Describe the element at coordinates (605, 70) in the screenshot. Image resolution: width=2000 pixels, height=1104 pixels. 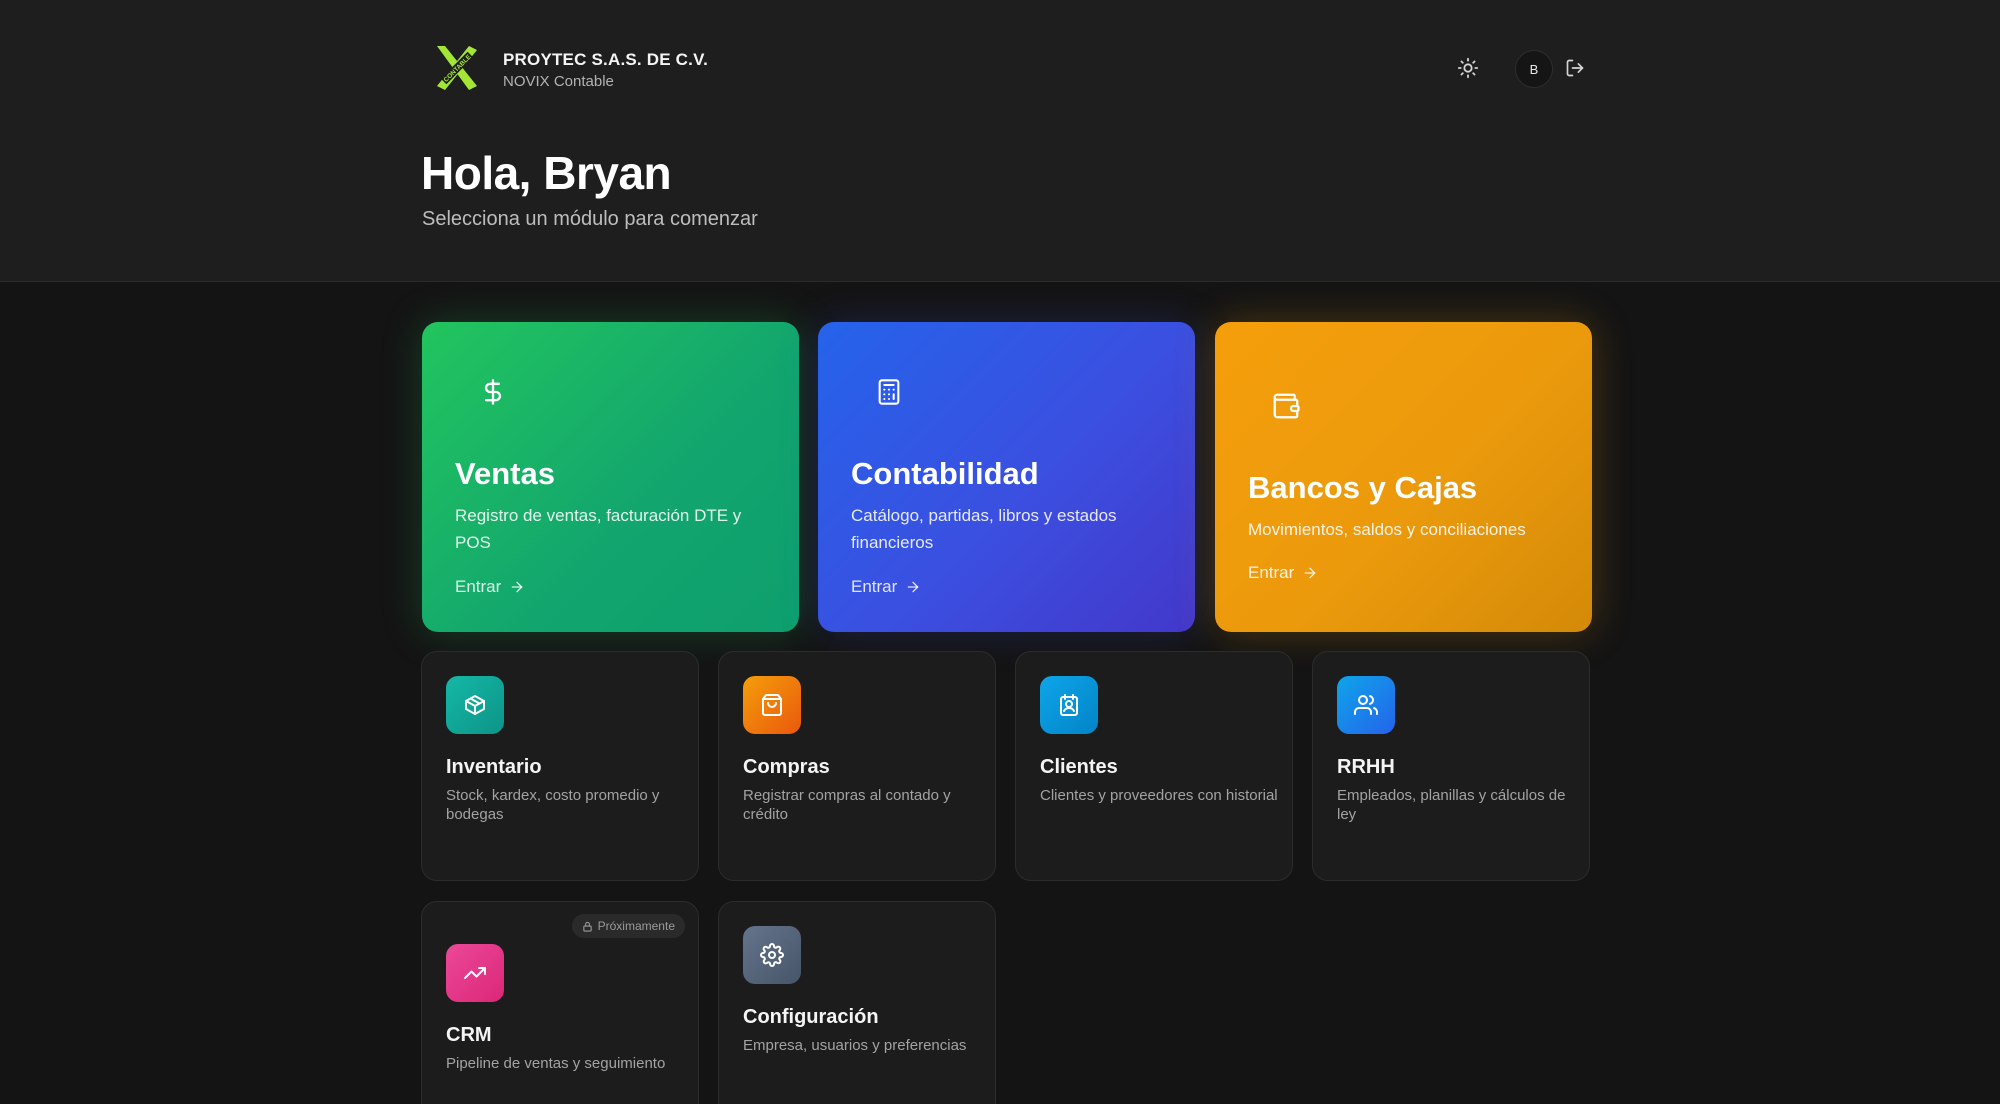
I see `company-info: PROYTEC S.A.S. DE C.V. NOVIX Contable` at that location.